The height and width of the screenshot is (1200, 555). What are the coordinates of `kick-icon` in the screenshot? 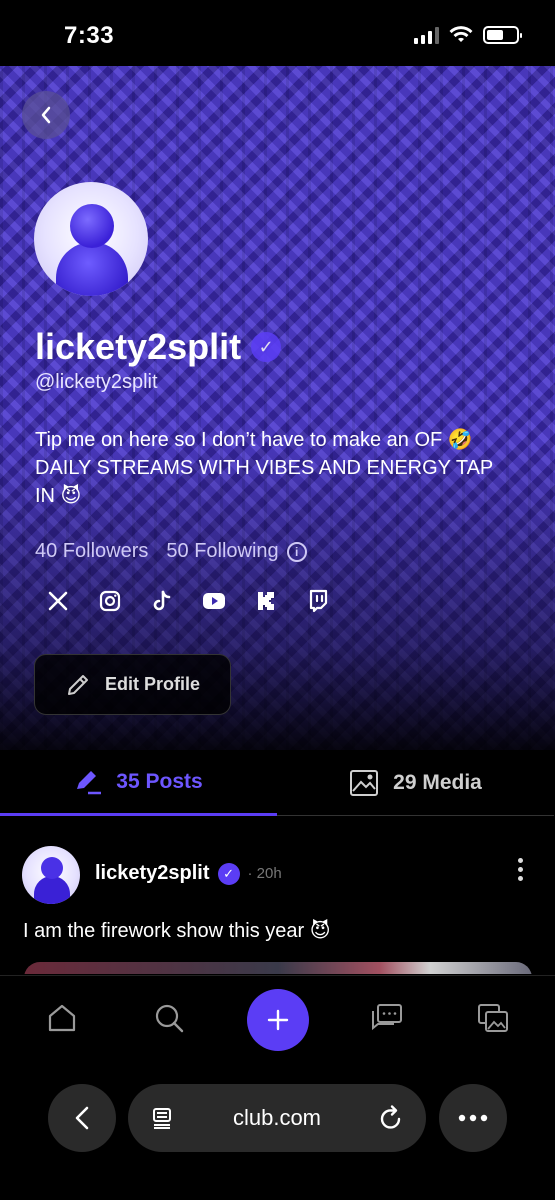 It's located at (266, 601).